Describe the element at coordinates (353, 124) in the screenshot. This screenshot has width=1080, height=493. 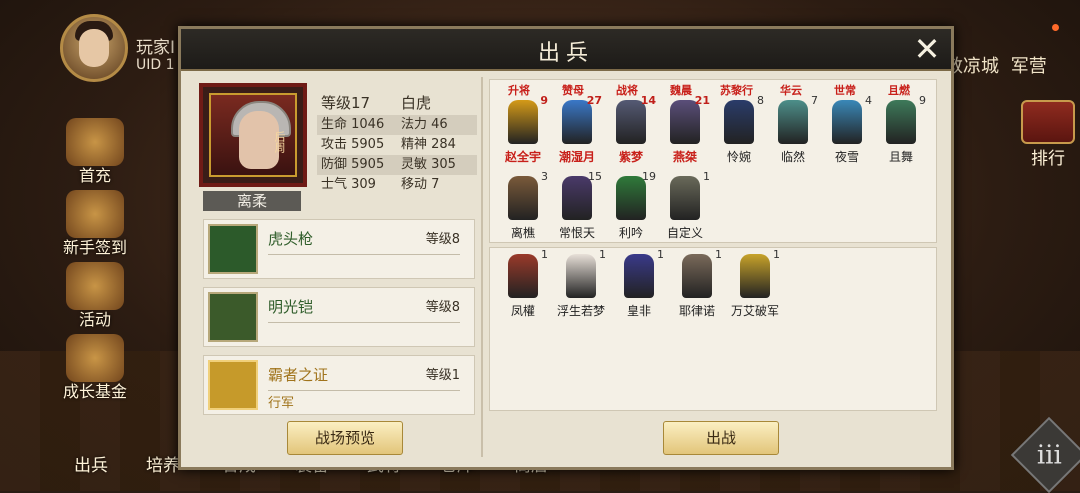
I see `stat-hp: 生命 1046` at that location.